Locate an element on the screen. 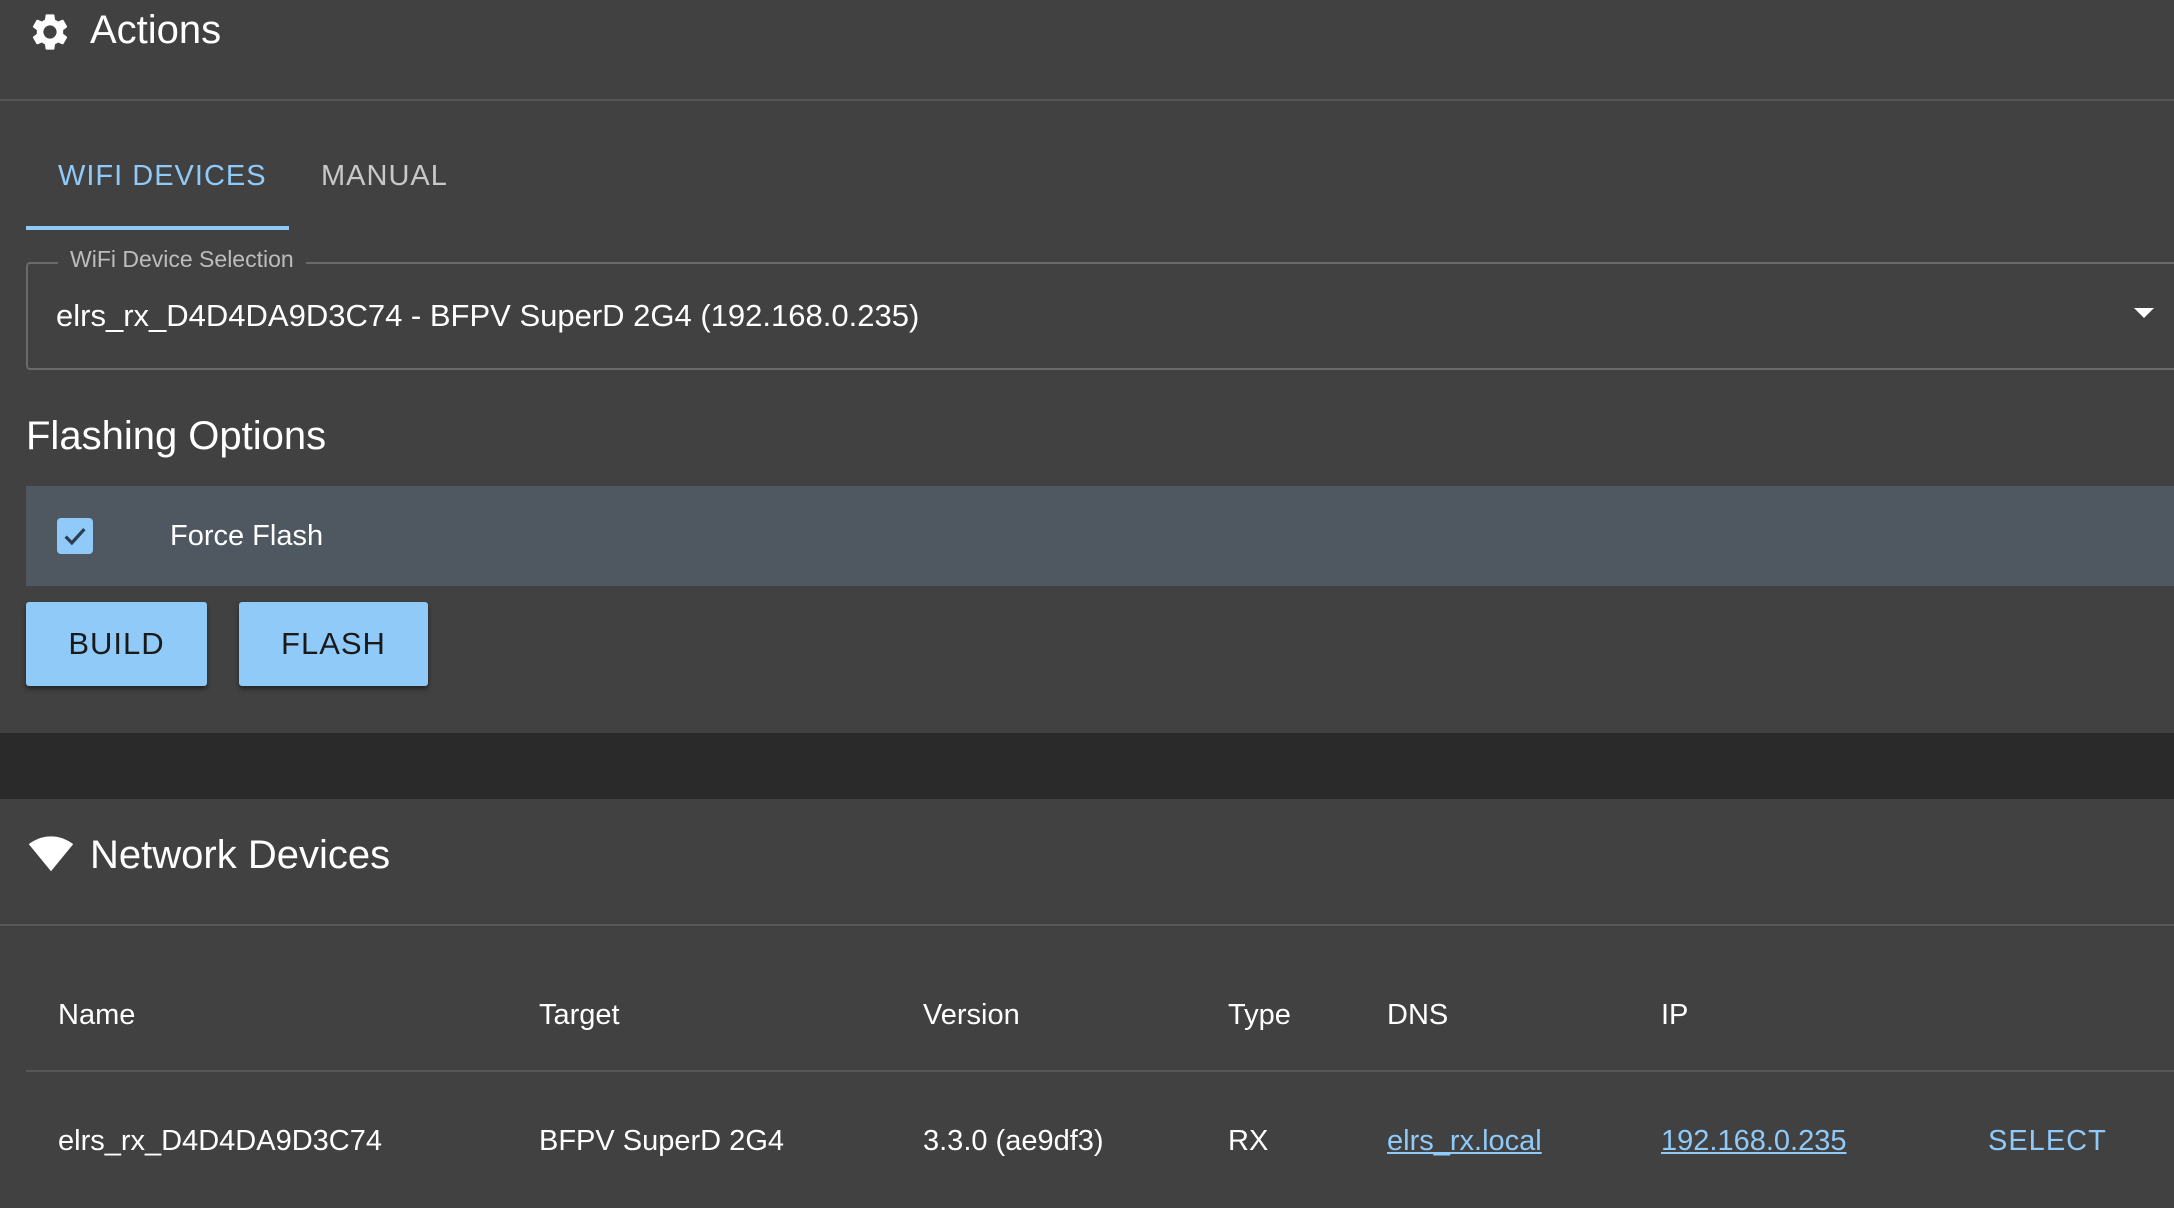 This screenshot has height=1208, width=2174. column-header-ip: IP is located at coordinates (1675, 1015).